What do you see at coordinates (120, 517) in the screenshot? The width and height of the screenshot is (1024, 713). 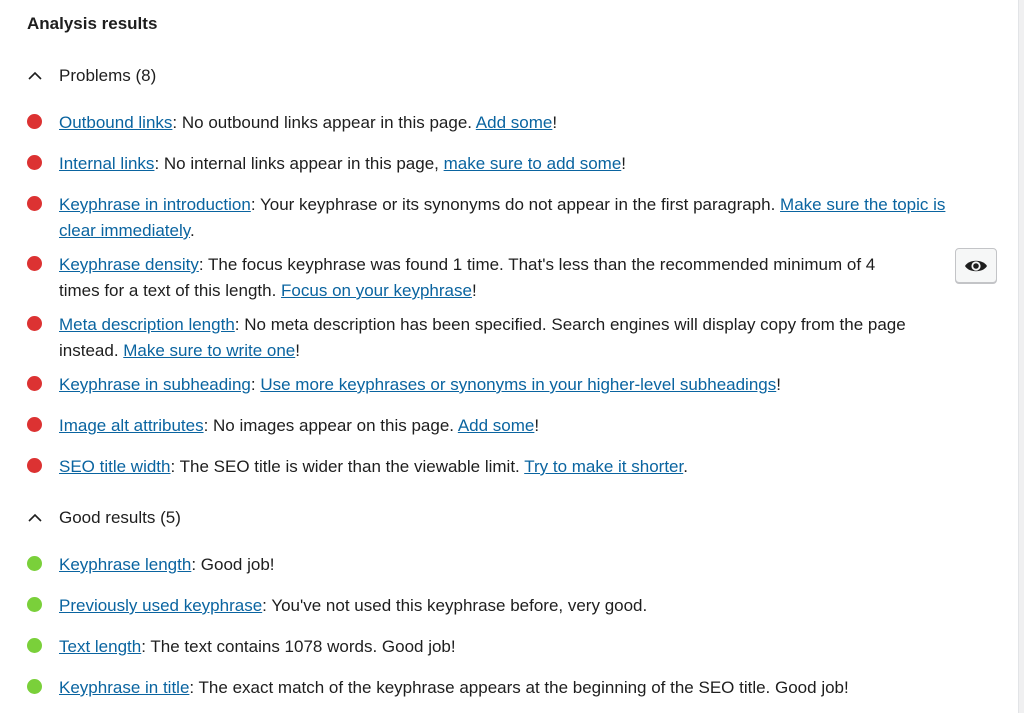 I see `good-results-heading: Good results (5)` at bounding box center [120, 517].